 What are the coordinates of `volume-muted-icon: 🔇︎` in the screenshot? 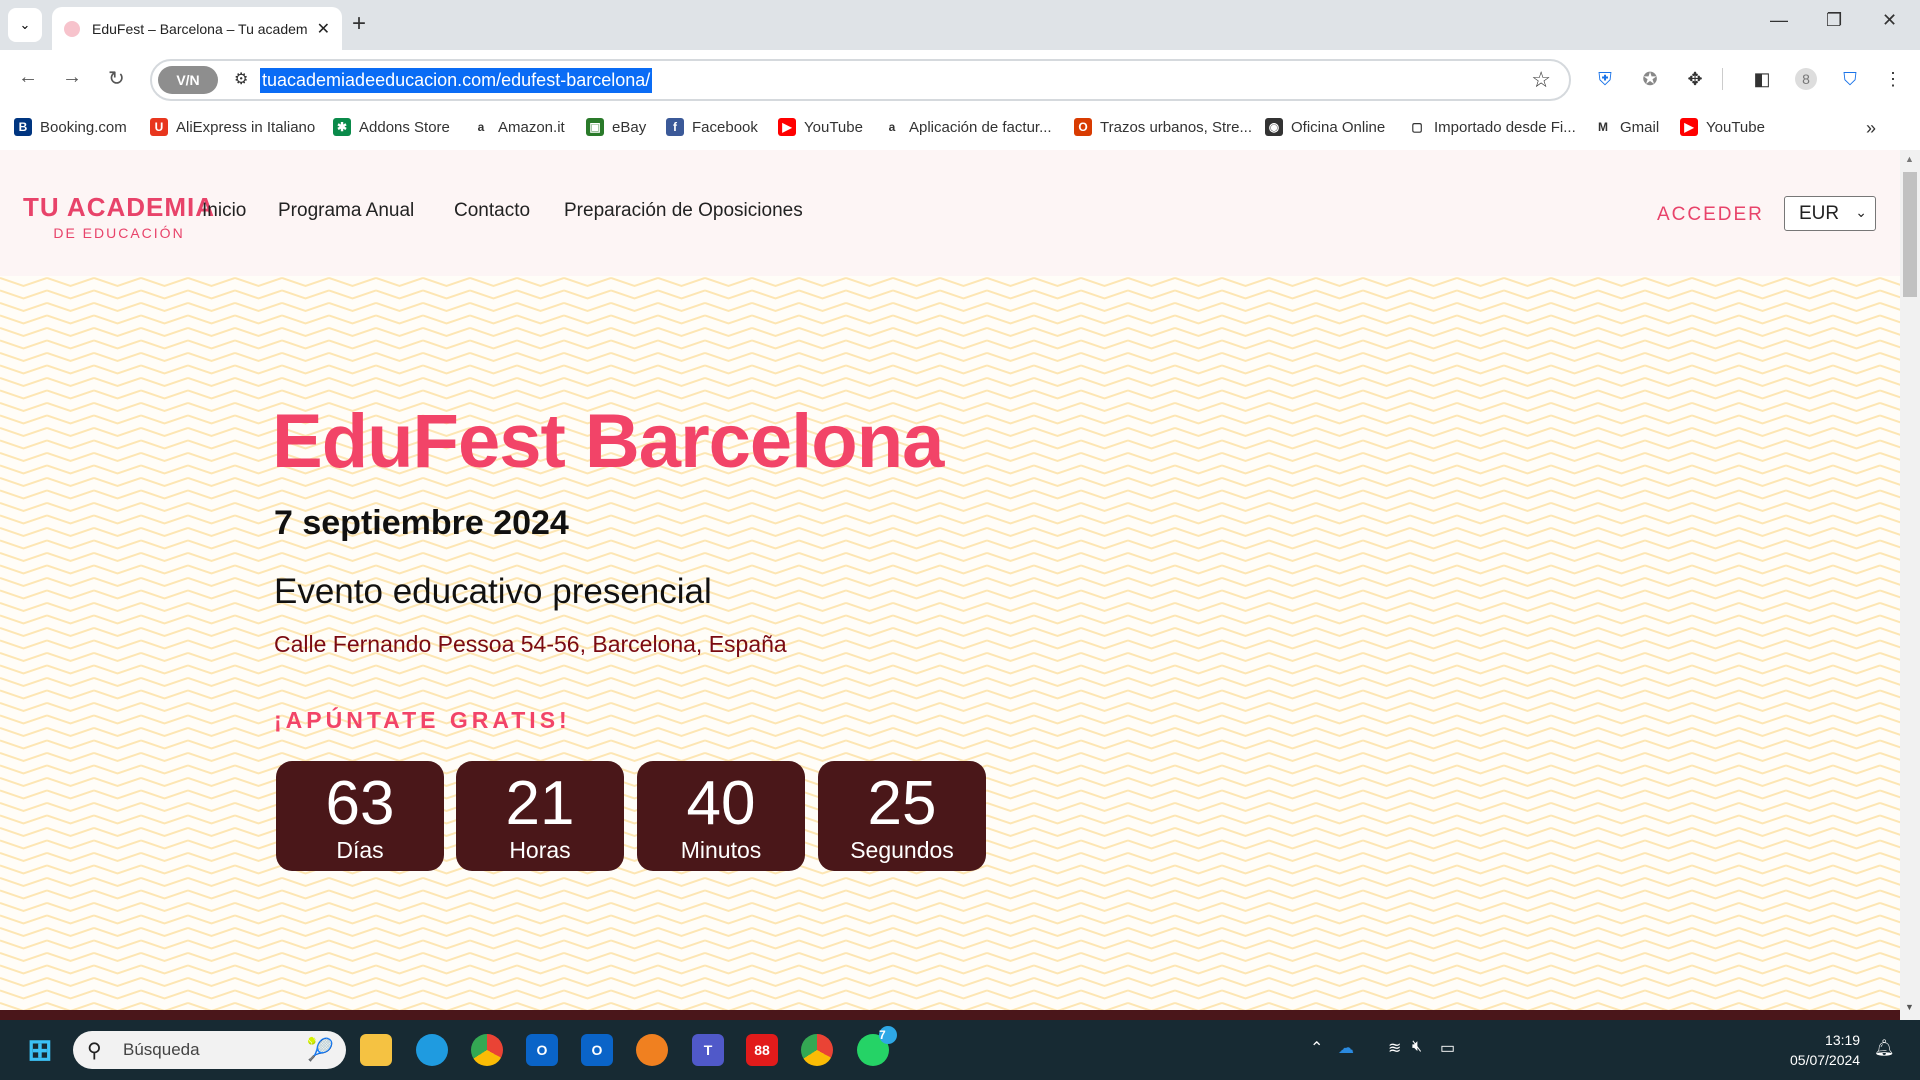 It's located at (1417, 1047).